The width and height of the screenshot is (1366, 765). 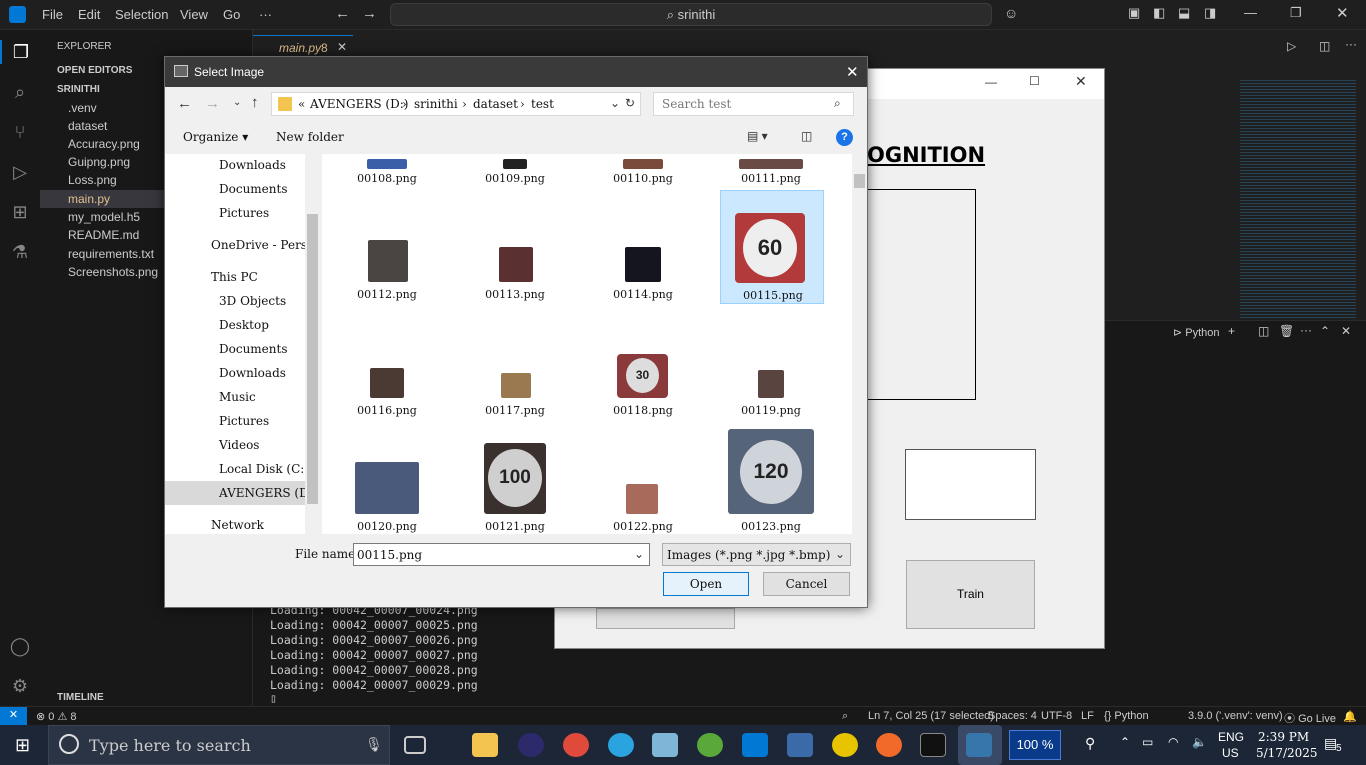 I want to click on cursor-position: Ln 7, Col 25 (17 selected), so click(x=931, y=716).